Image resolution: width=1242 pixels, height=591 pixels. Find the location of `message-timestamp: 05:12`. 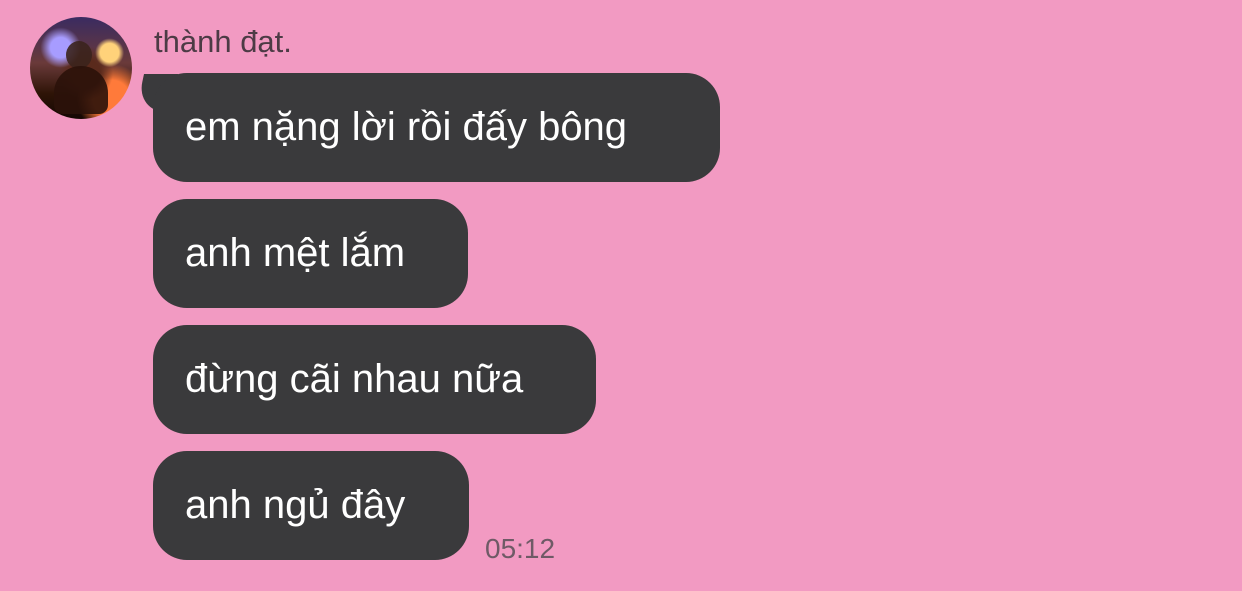

message-timestamp: 05:12 is located at coordinates (520, 548).